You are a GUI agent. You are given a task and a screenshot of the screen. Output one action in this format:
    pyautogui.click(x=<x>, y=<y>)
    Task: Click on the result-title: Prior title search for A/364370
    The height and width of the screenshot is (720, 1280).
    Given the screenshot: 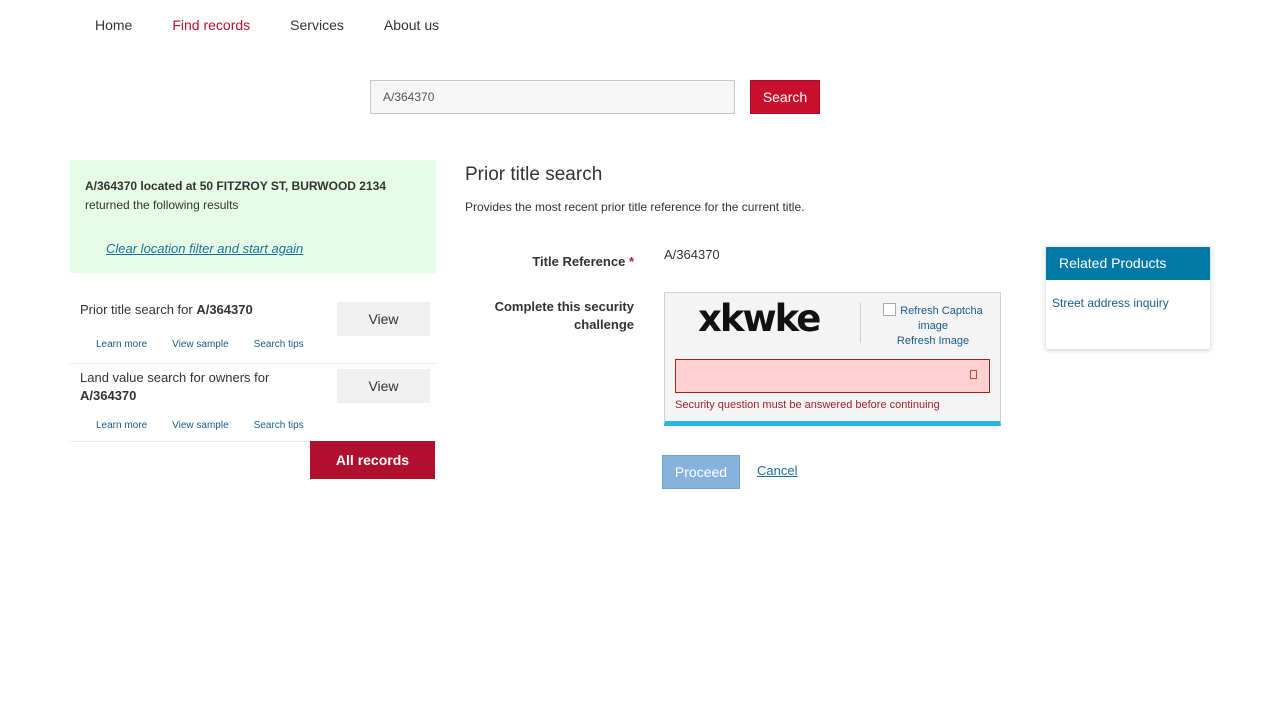 What is the action you would take?
    pyautogui.click(x=195, y=310)
    